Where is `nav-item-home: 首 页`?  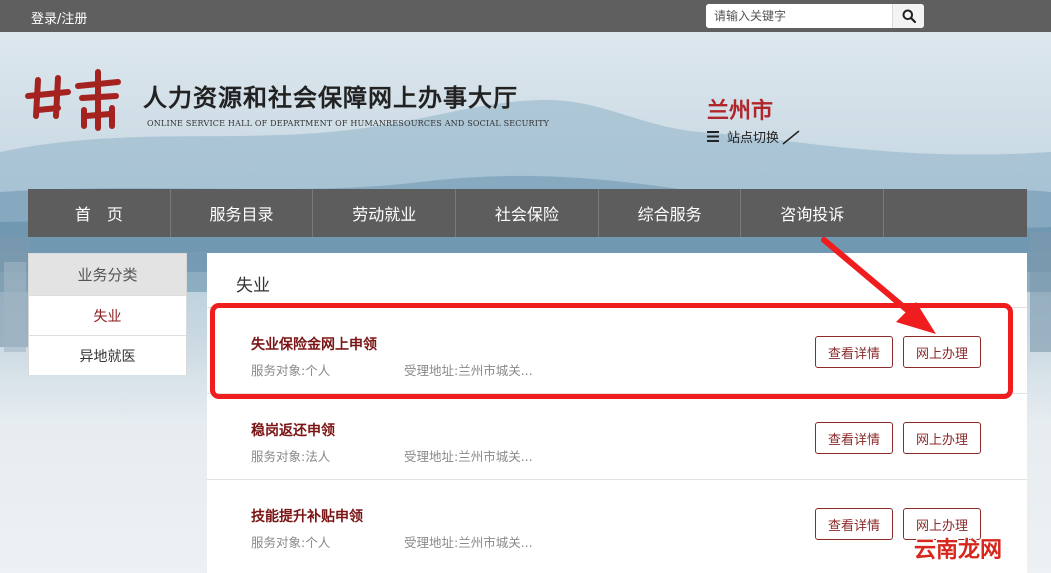 nav-item-home: 首 页 is located at coordinates (99, 213).